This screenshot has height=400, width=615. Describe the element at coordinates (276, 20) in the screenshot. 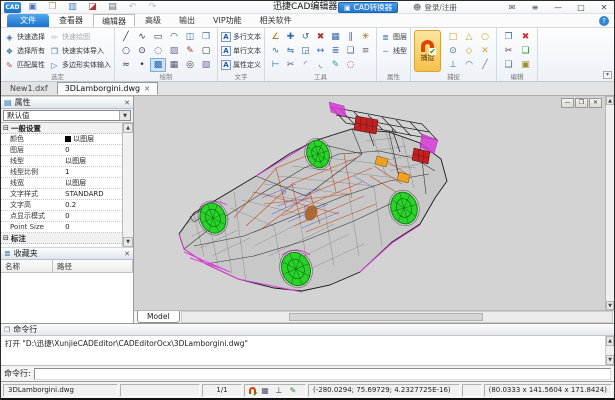

I see `menu-tab-related: 相关软件` at that location.